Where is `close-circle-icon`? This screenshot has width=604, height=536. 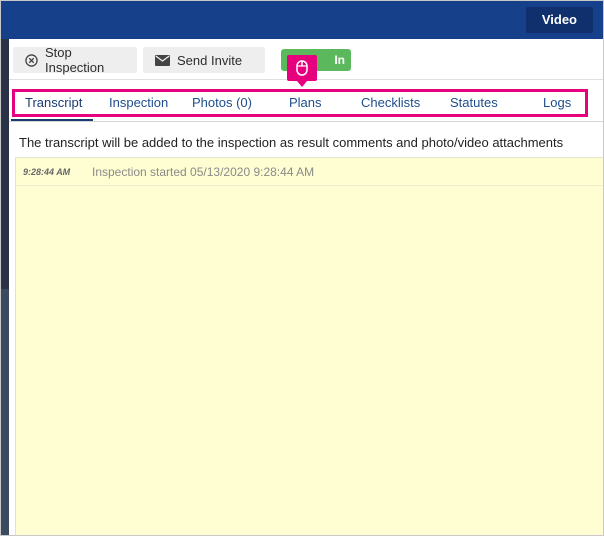
close-circle-icon is located at coordinates (31, 60).